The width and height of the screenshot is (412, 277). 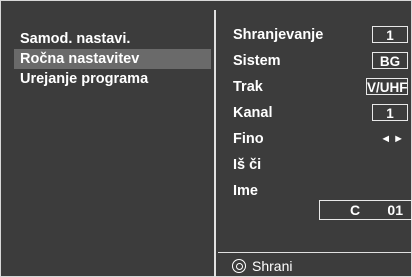 What do you see at coordinates (387, 86) in the screenshot?
I see `band-value: V/UHF` at bounding box center [387, 86].